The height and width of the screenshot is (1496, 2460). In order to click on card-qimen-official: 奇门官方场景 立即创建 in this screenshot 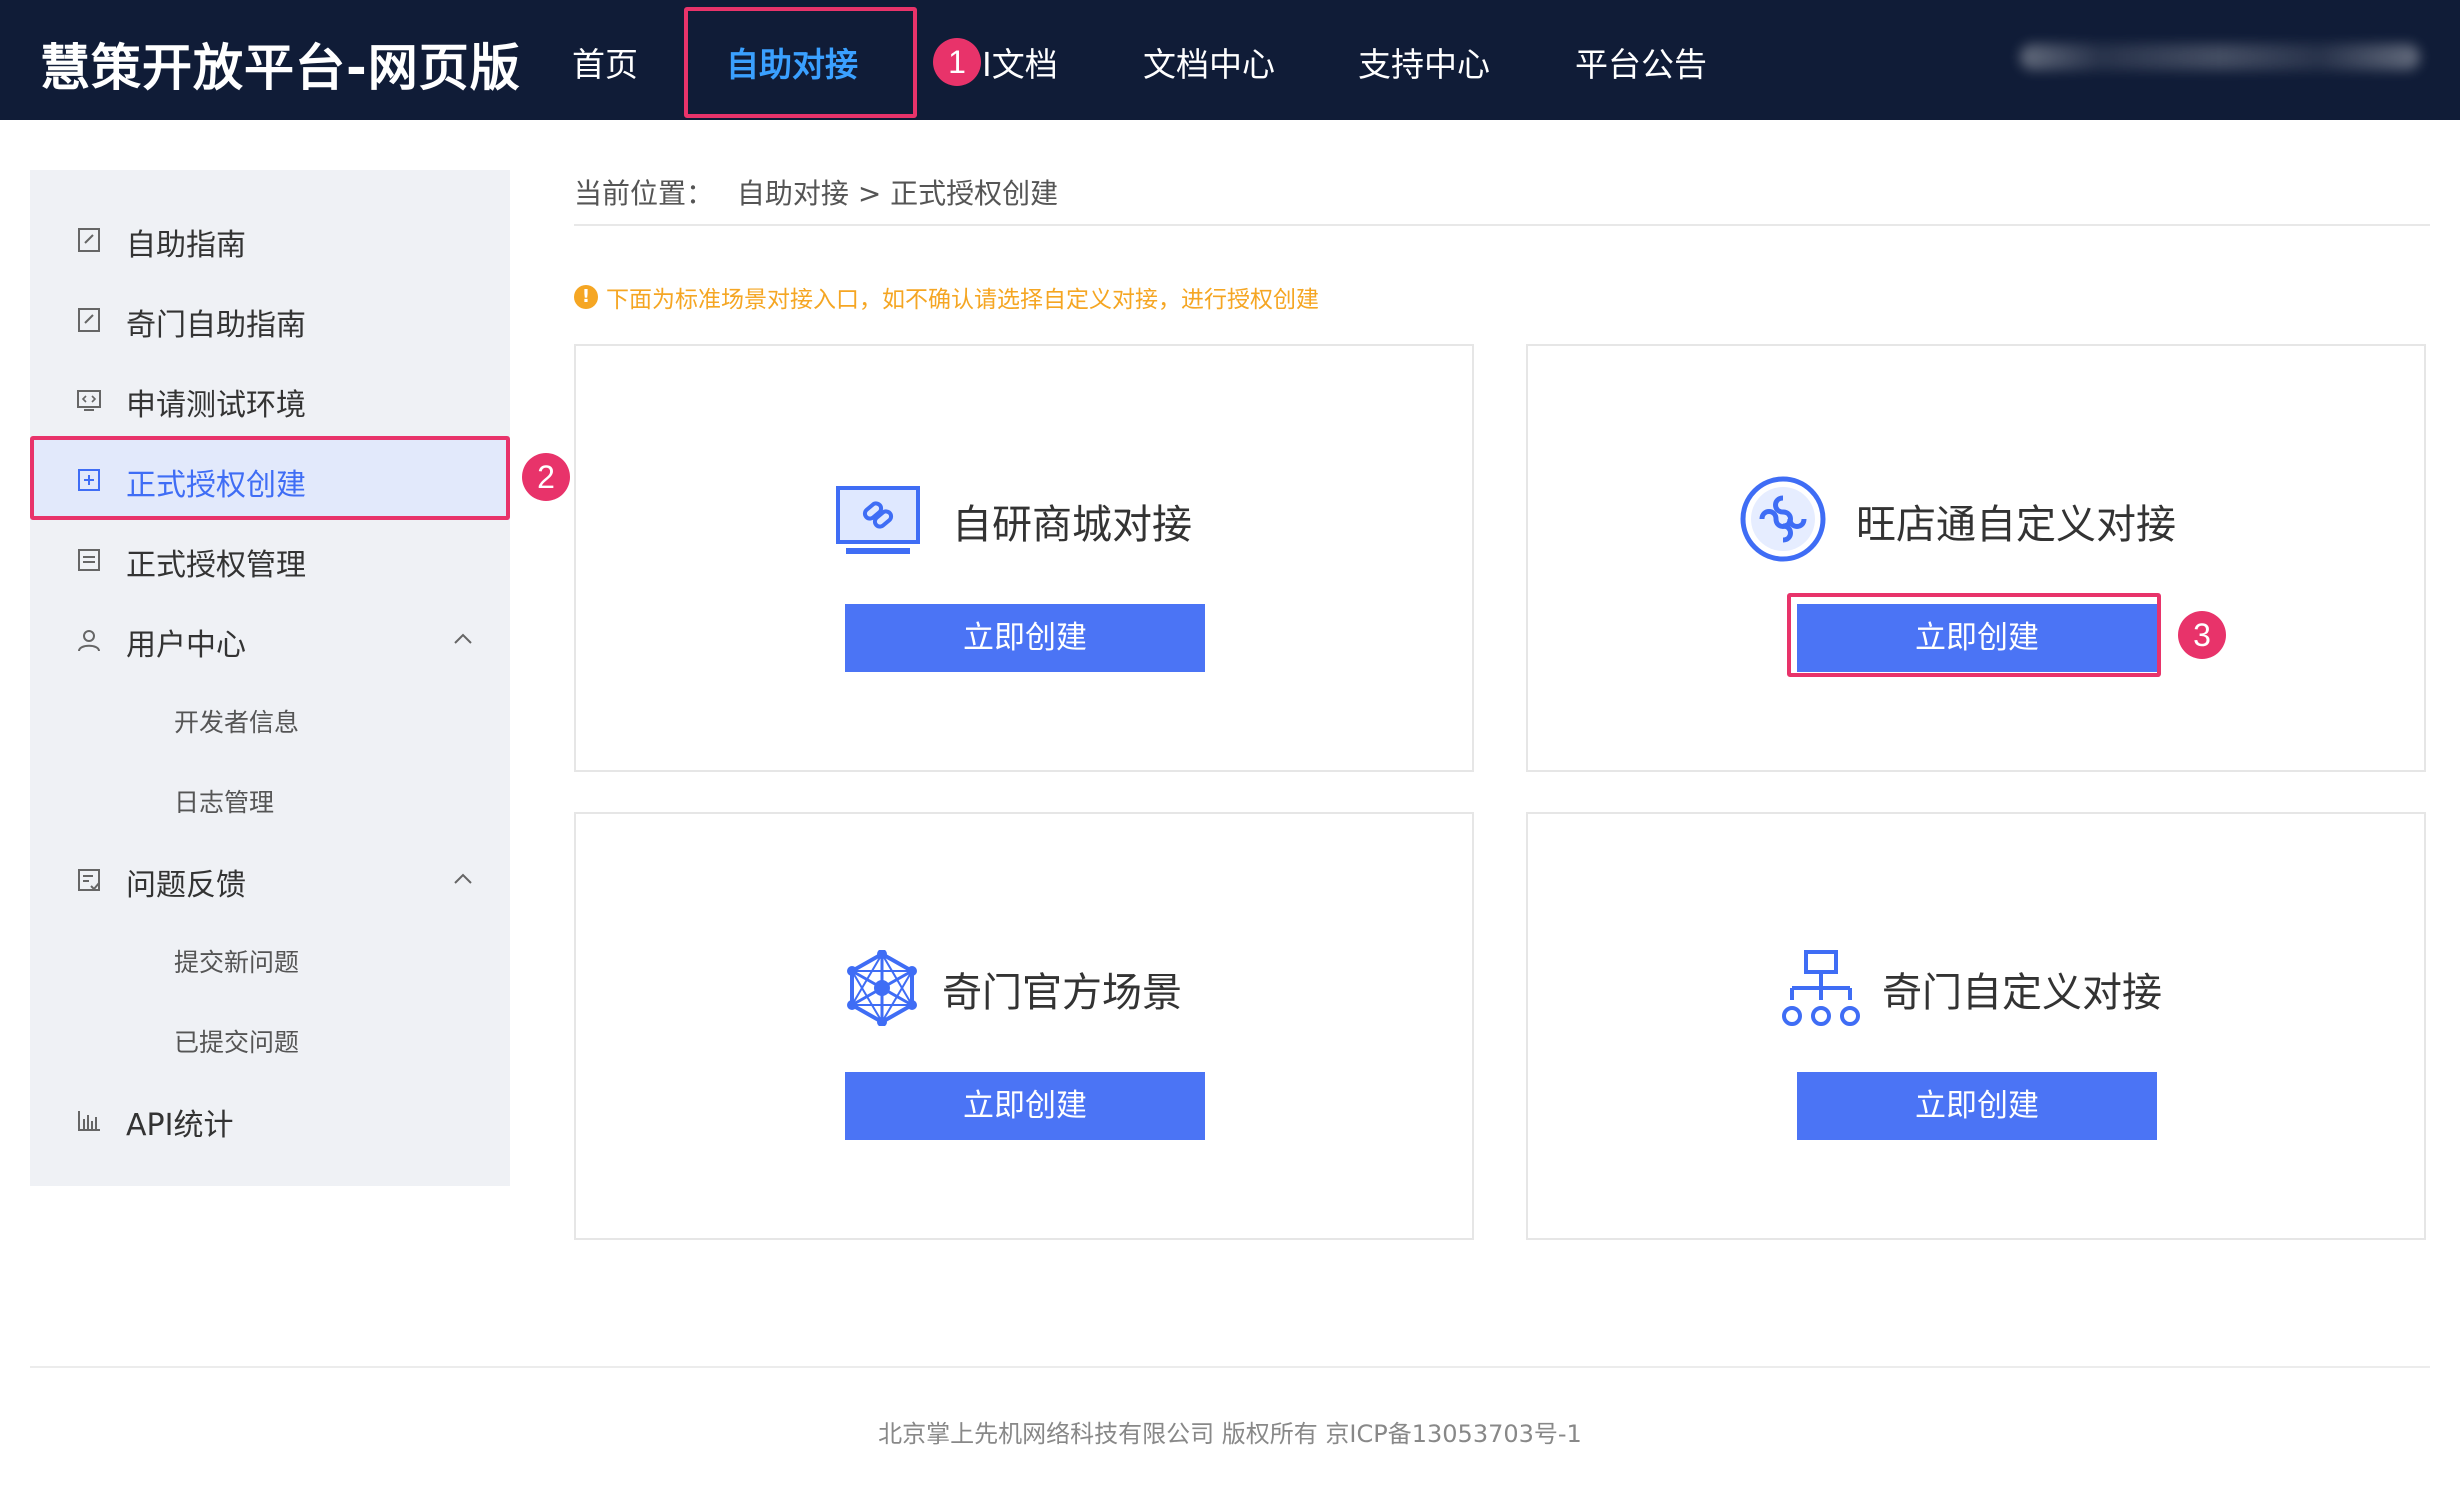, I will do `click(1024, 1026)`.